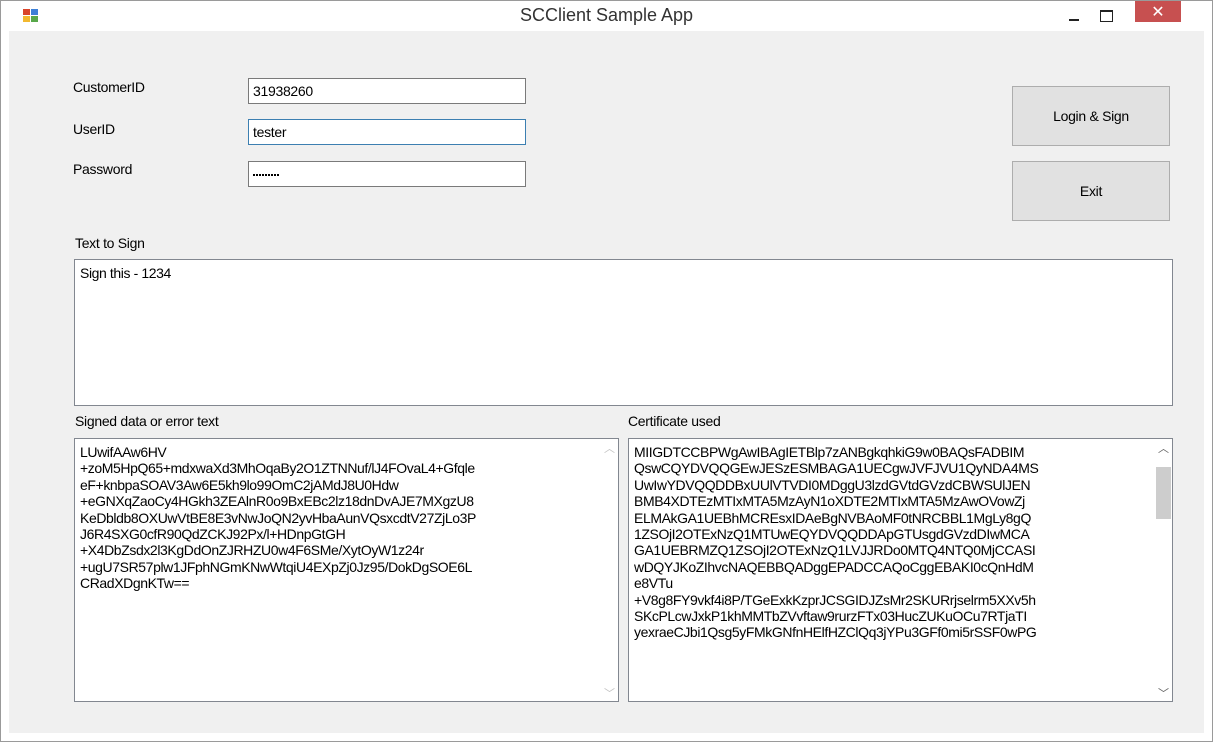 Image resolution: width=1213 pixels, height=742 pixels. I want to click on signed-data-label: Signed data or error text, so click(147, 421).